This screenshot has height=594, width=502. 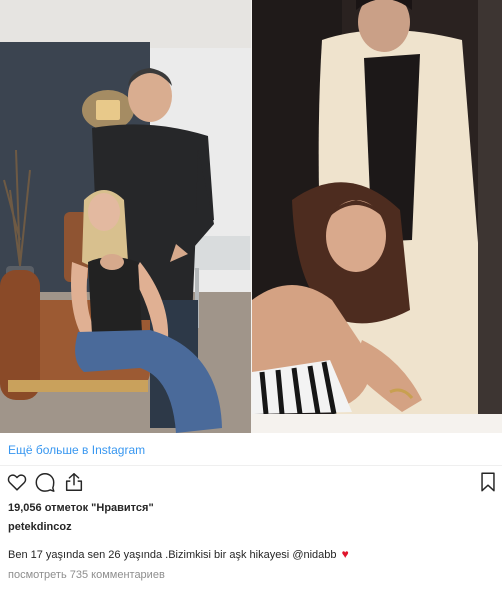 I want to click on post-username: petekdincoz, so click(x=40, y=527).